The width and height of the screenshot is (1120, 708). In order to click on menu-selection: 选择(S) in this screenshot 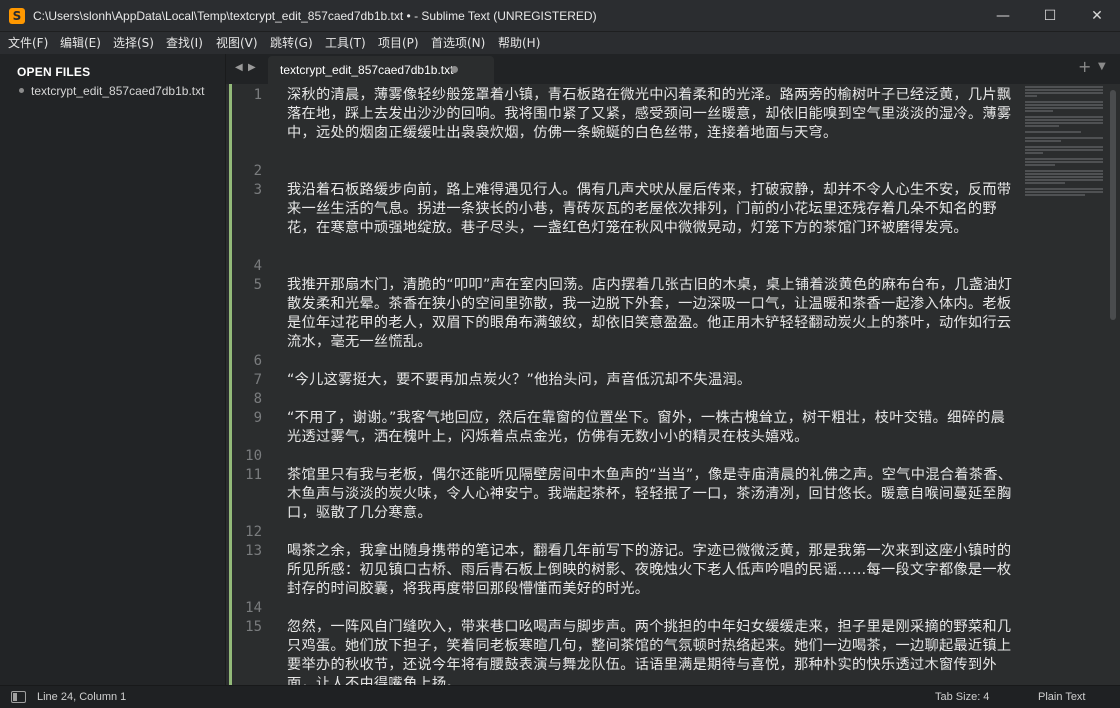, I will do `click(133, 43)`.